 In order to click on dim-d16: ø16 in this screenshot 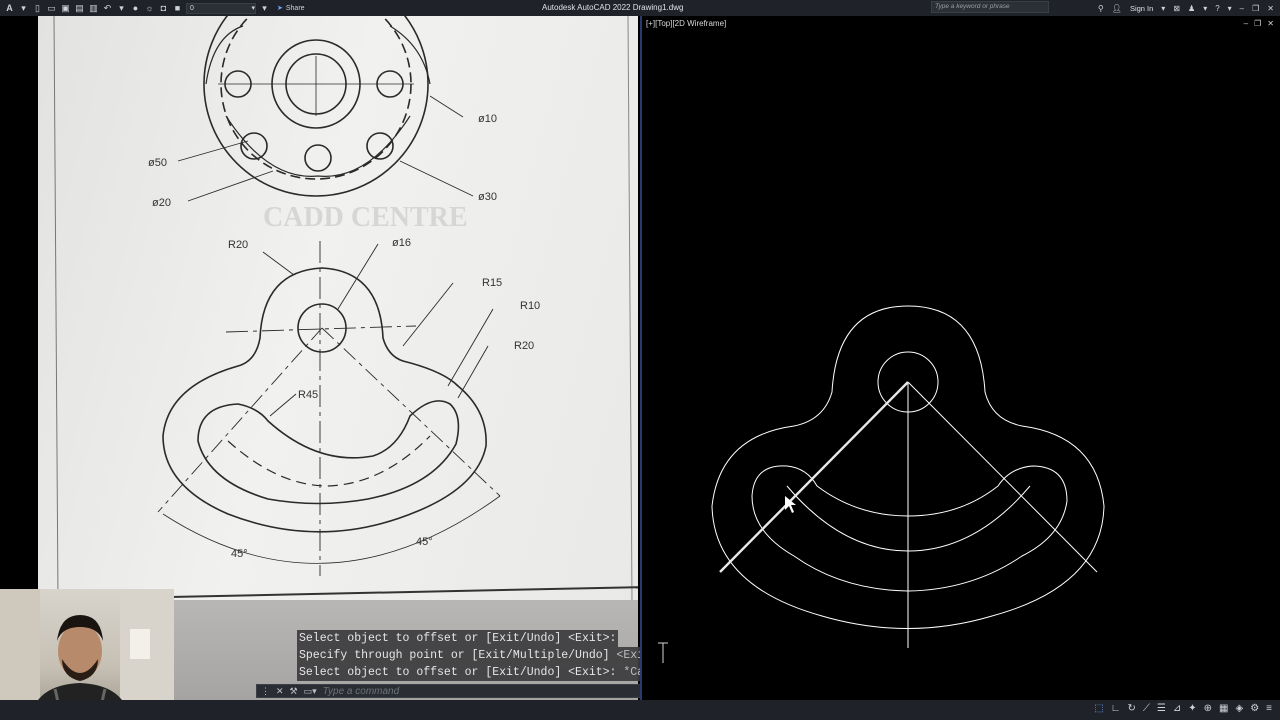, I will do `click(401, 243)`.